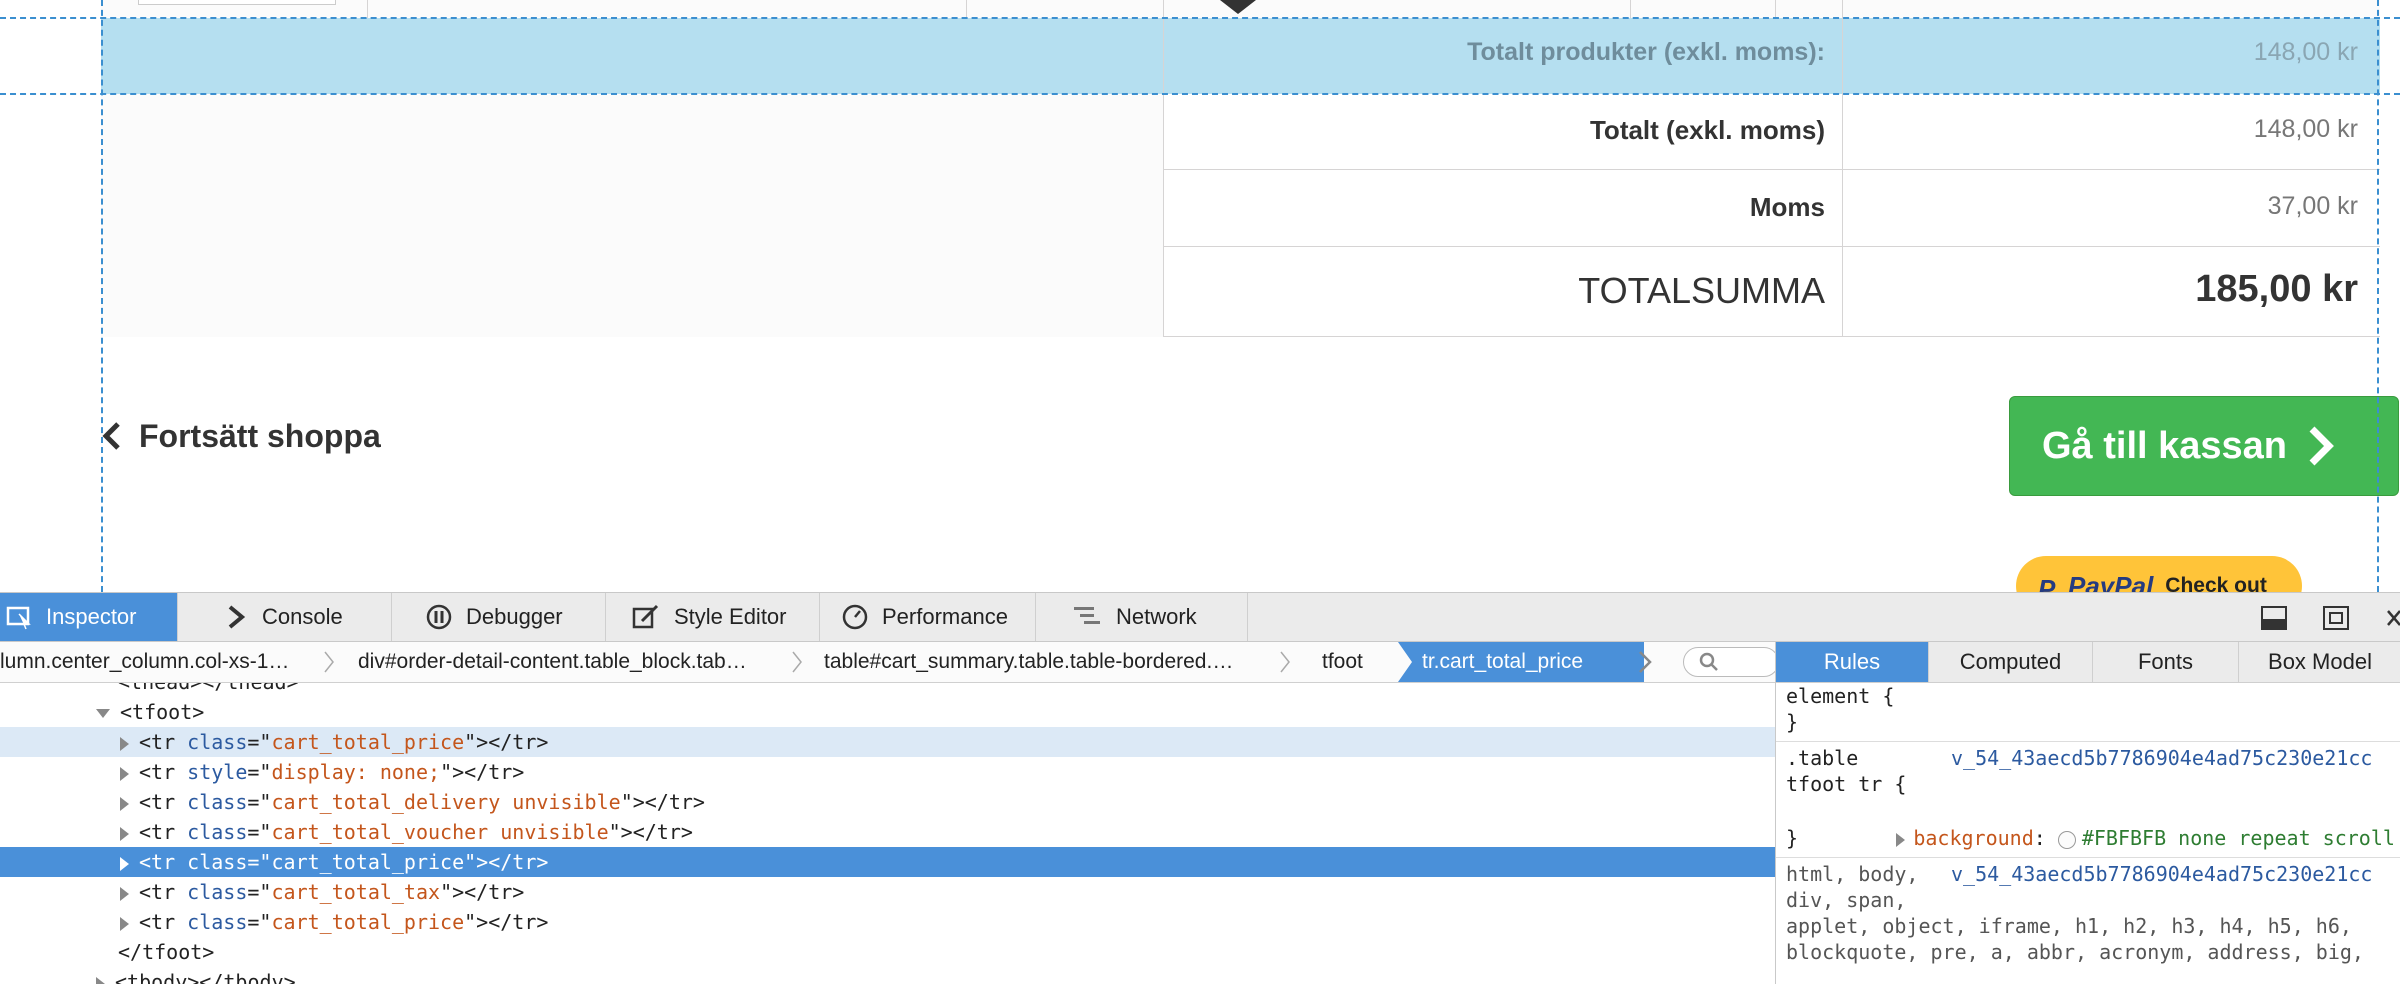 Image resolution: width=2400 pixels, height=984 pixels. What do you see at coordinates (2319, 662) in the screenshot?
I see `tab-box-model: Box Model` at bounding box center [2319, 662].